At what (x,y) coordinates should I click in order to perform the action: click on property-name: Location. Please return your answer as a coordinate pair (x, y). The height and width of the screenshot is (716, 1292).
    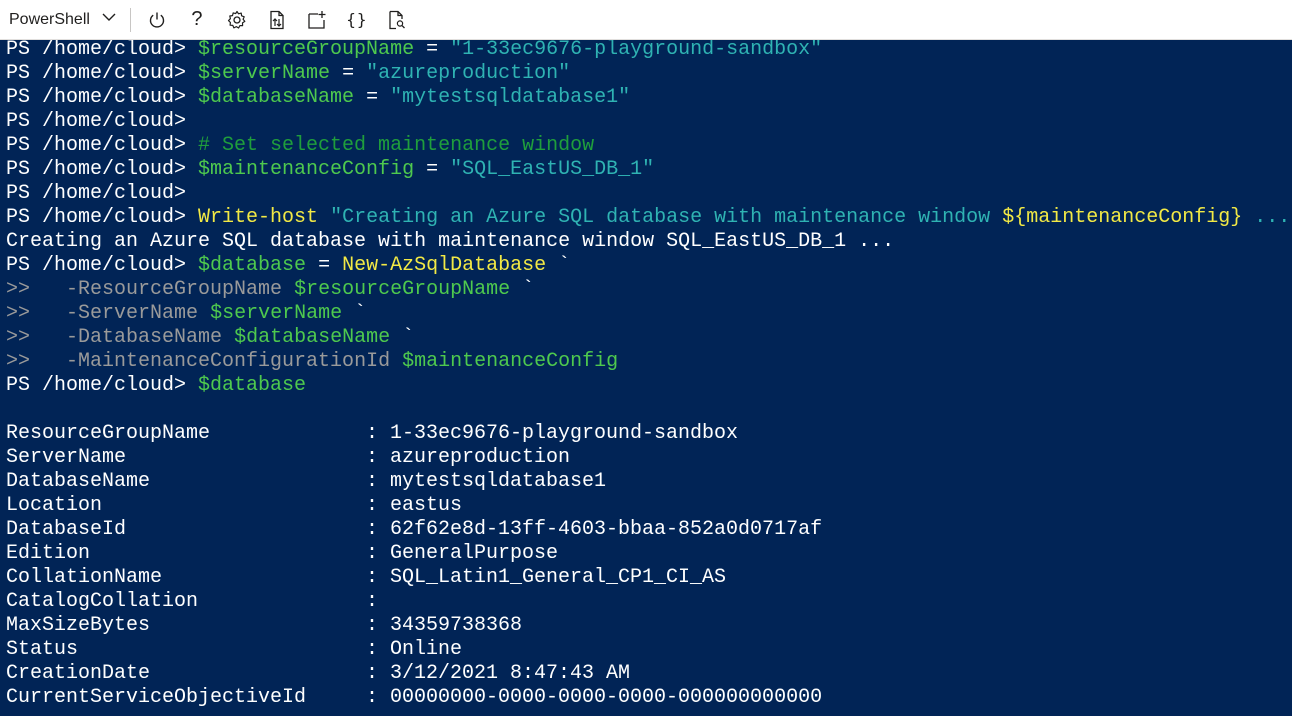
    Looking at the image, I should click on (54, 505).